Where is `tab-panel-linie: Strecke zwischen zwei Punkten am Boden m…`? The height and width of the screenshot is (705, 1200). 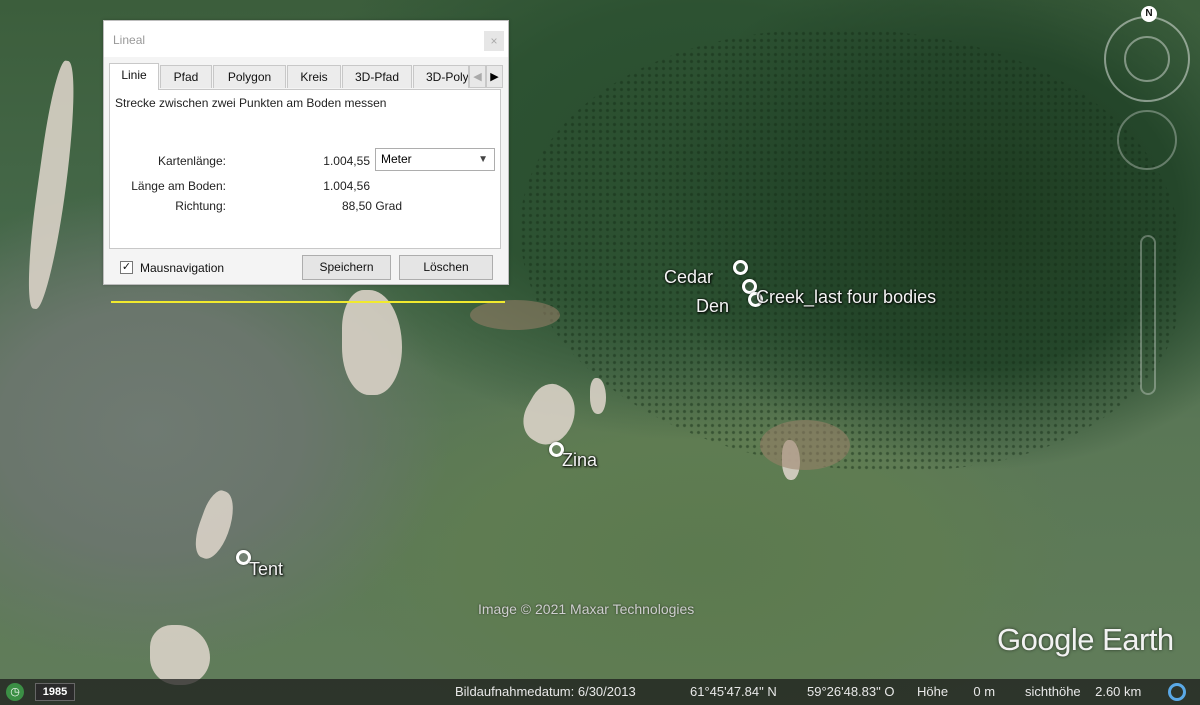 tab-panel-linie: Strecke zwischen zwei Punkten am Boden m… is located at coordinates (305, 169).